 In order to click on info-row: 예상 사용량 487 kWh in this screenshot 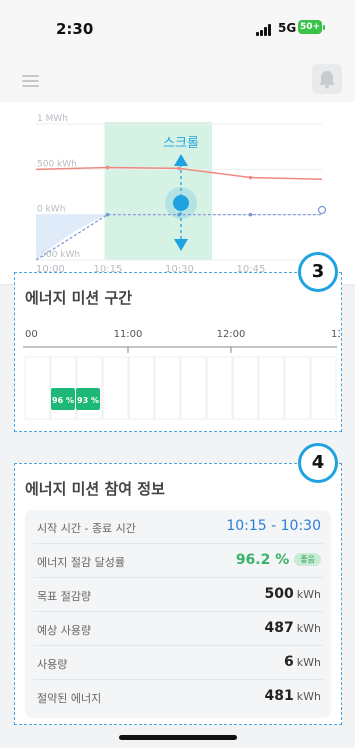, I will do `click(178, 629)`.